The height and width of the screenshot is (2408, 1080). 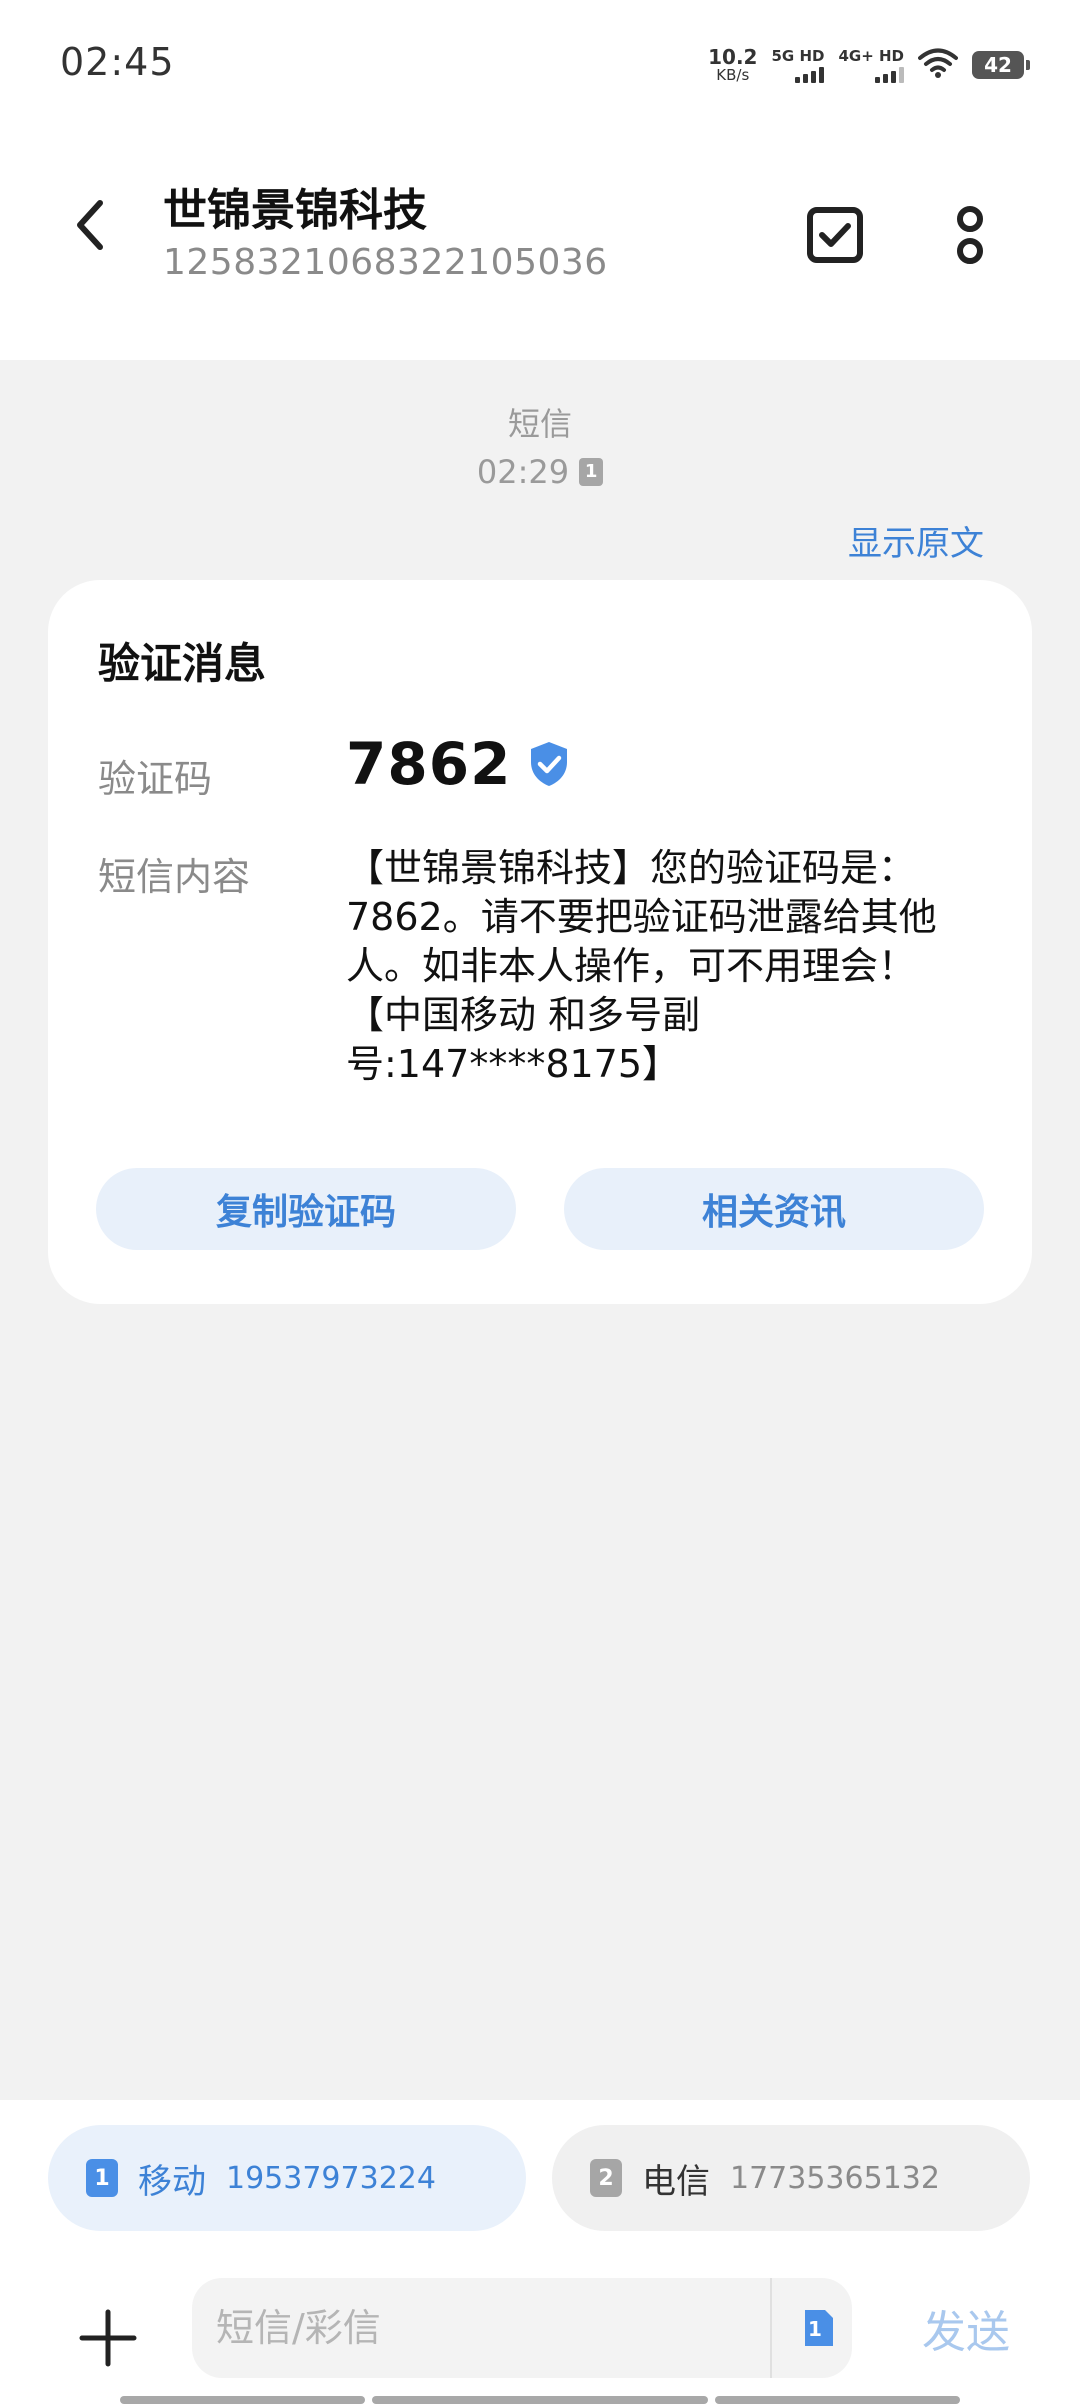 What do you see at coordinates (523, 472) in the screenshot?
I see `message-time: 02:29` at bounding box center [523, 472].